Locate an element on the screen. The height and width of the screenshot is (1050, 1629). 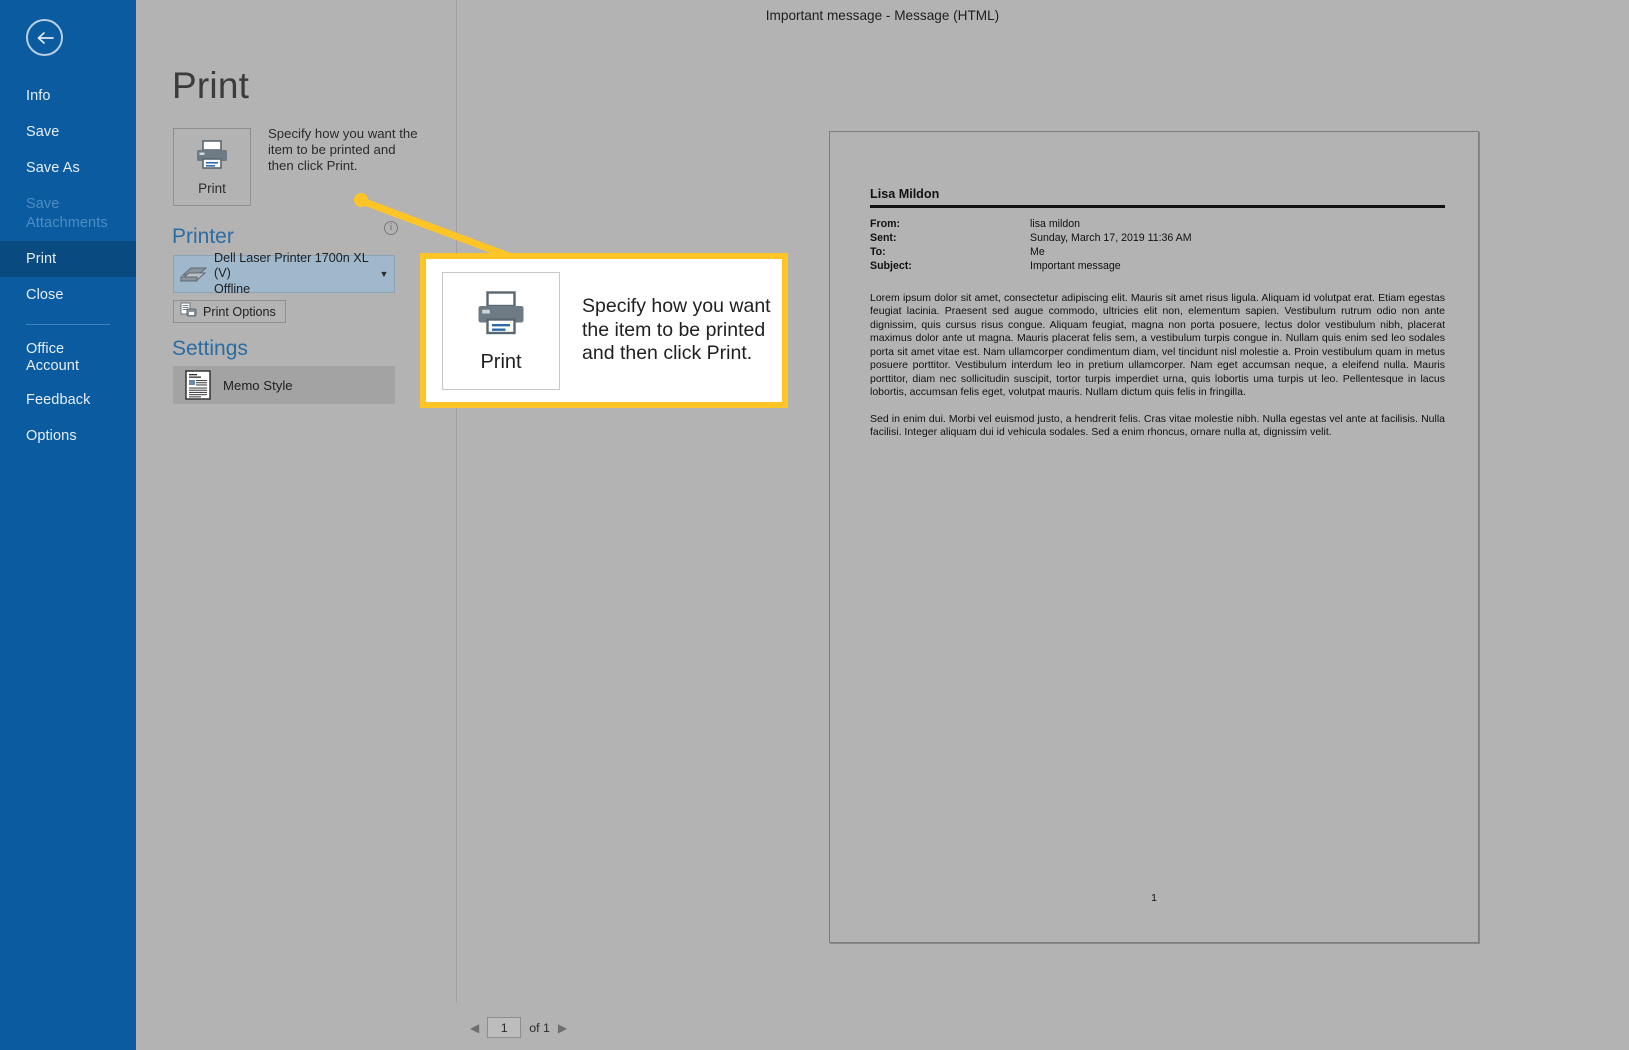
back-arrow-icon is located at coordinates (45, 38).